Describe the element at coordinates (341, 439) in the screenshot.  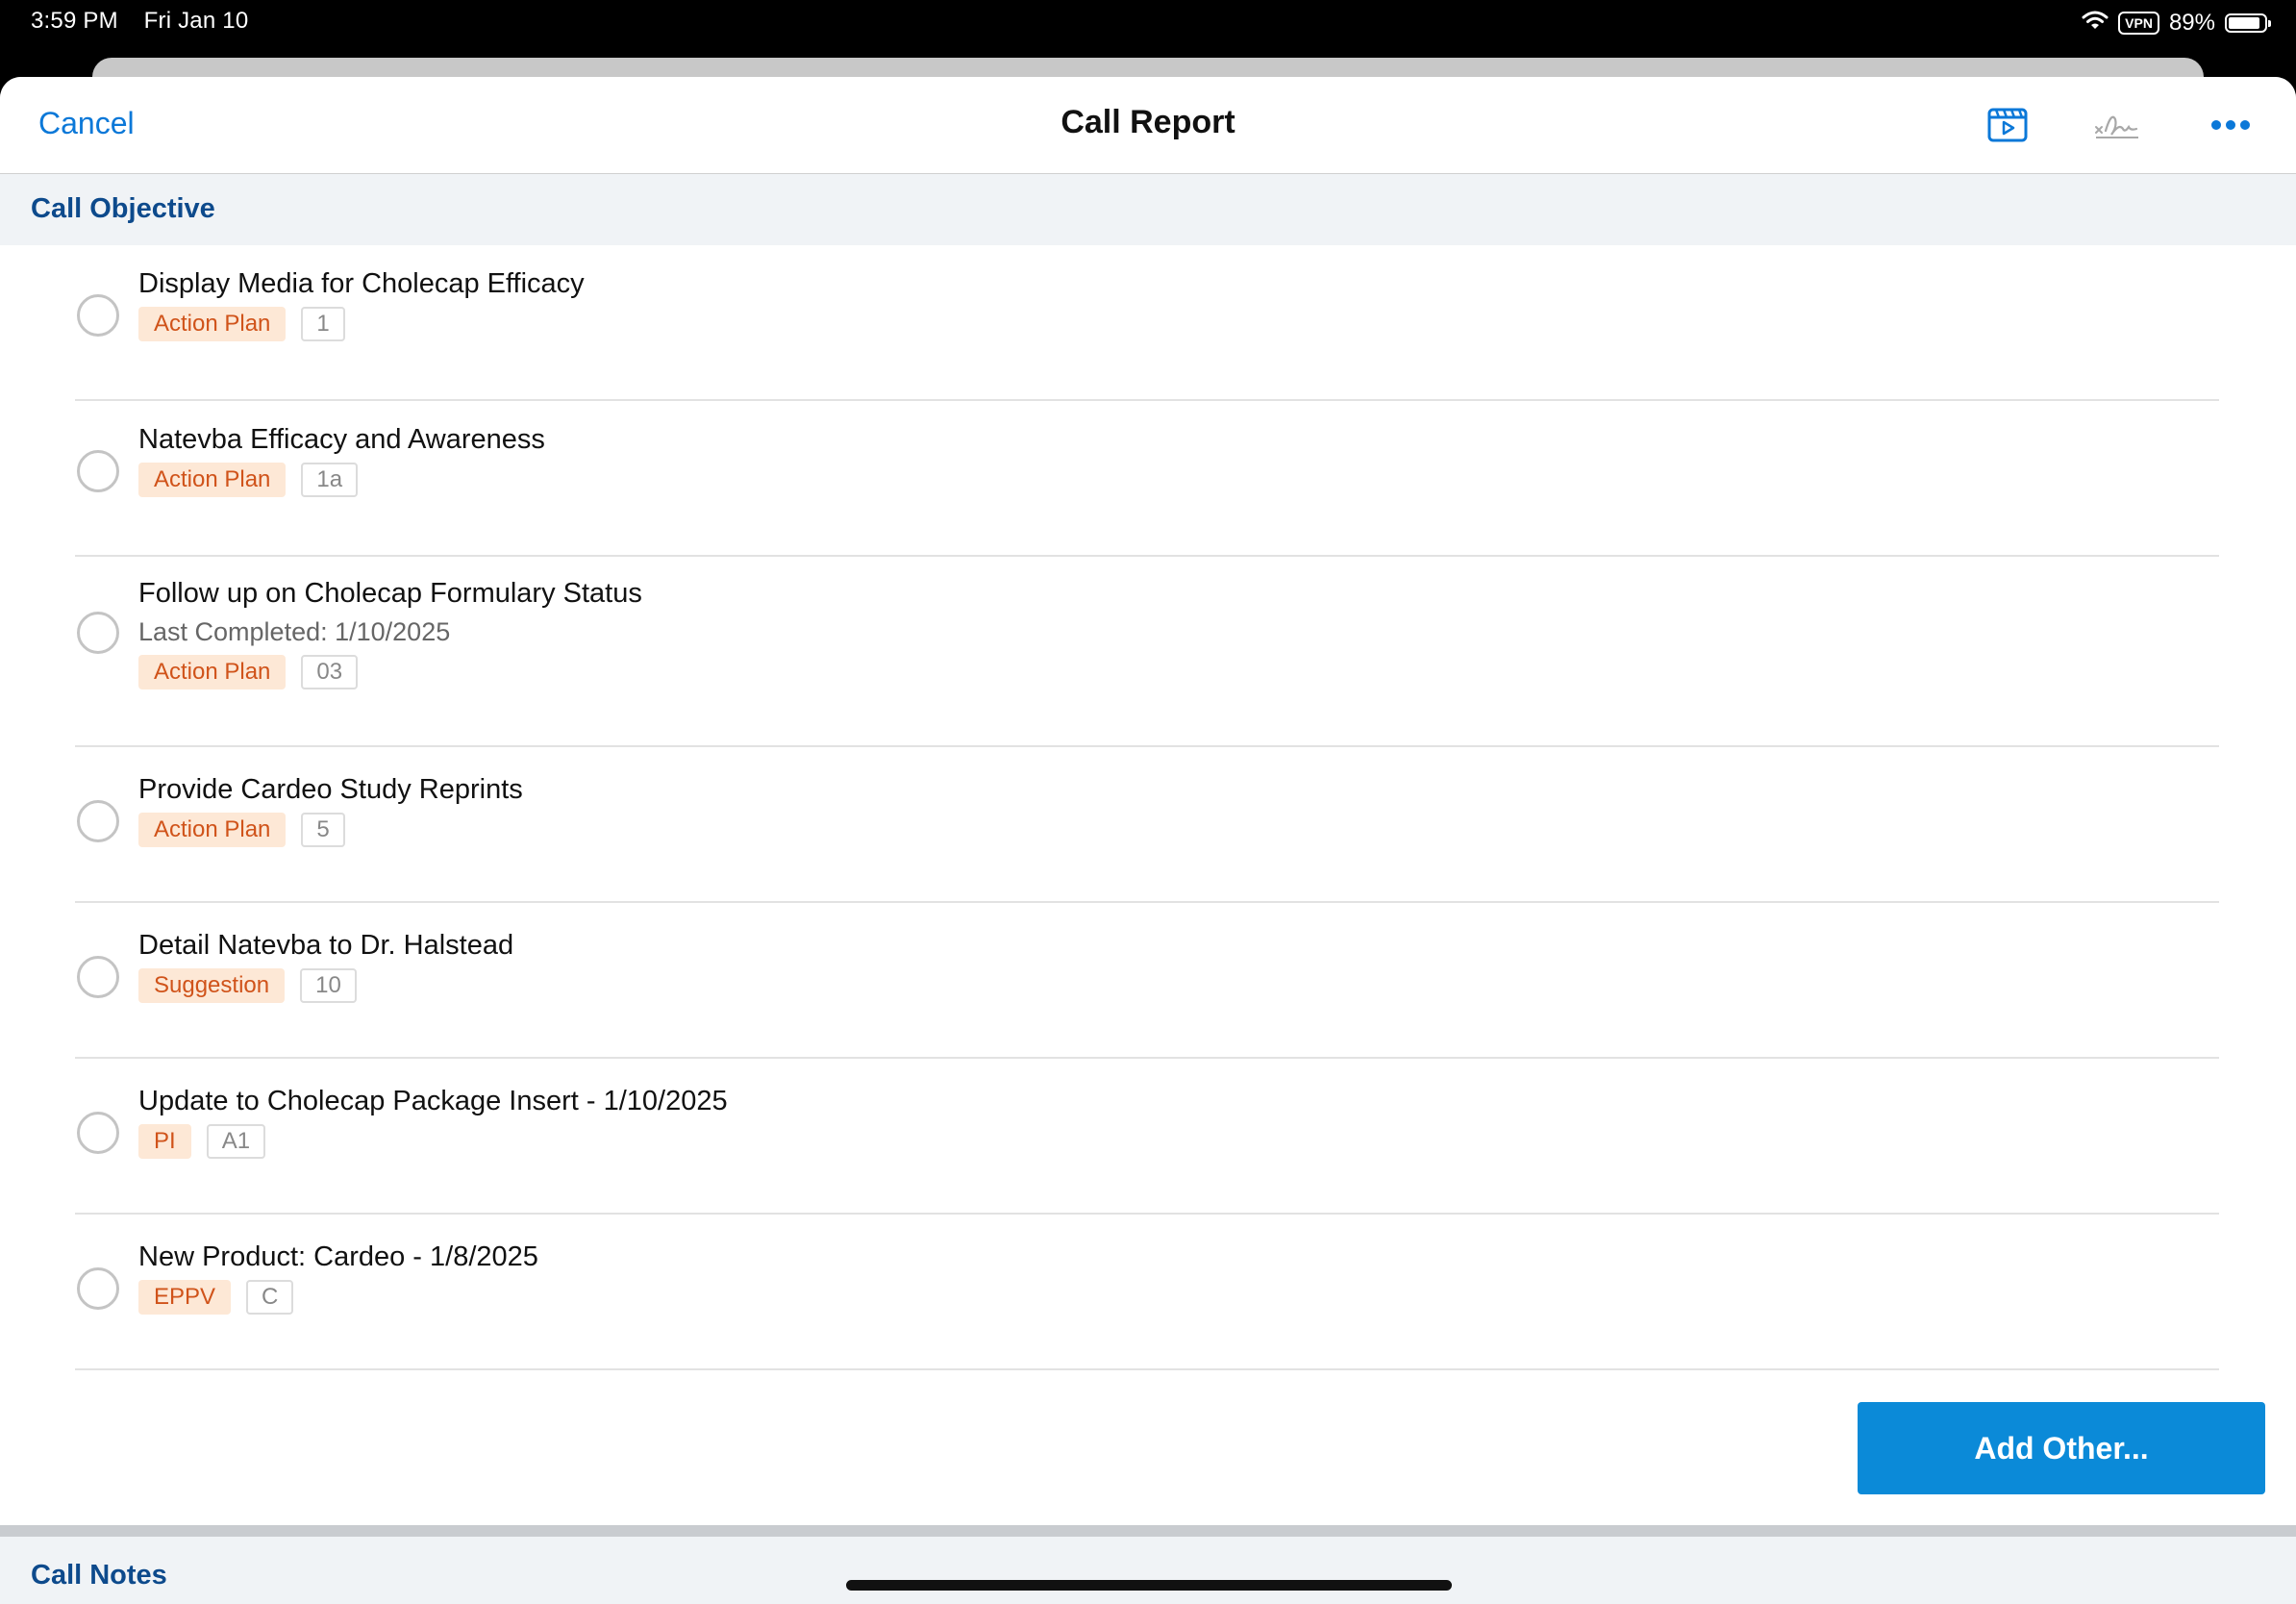
I see `item-title: Natevba Efficacy and Awareness` at that location.